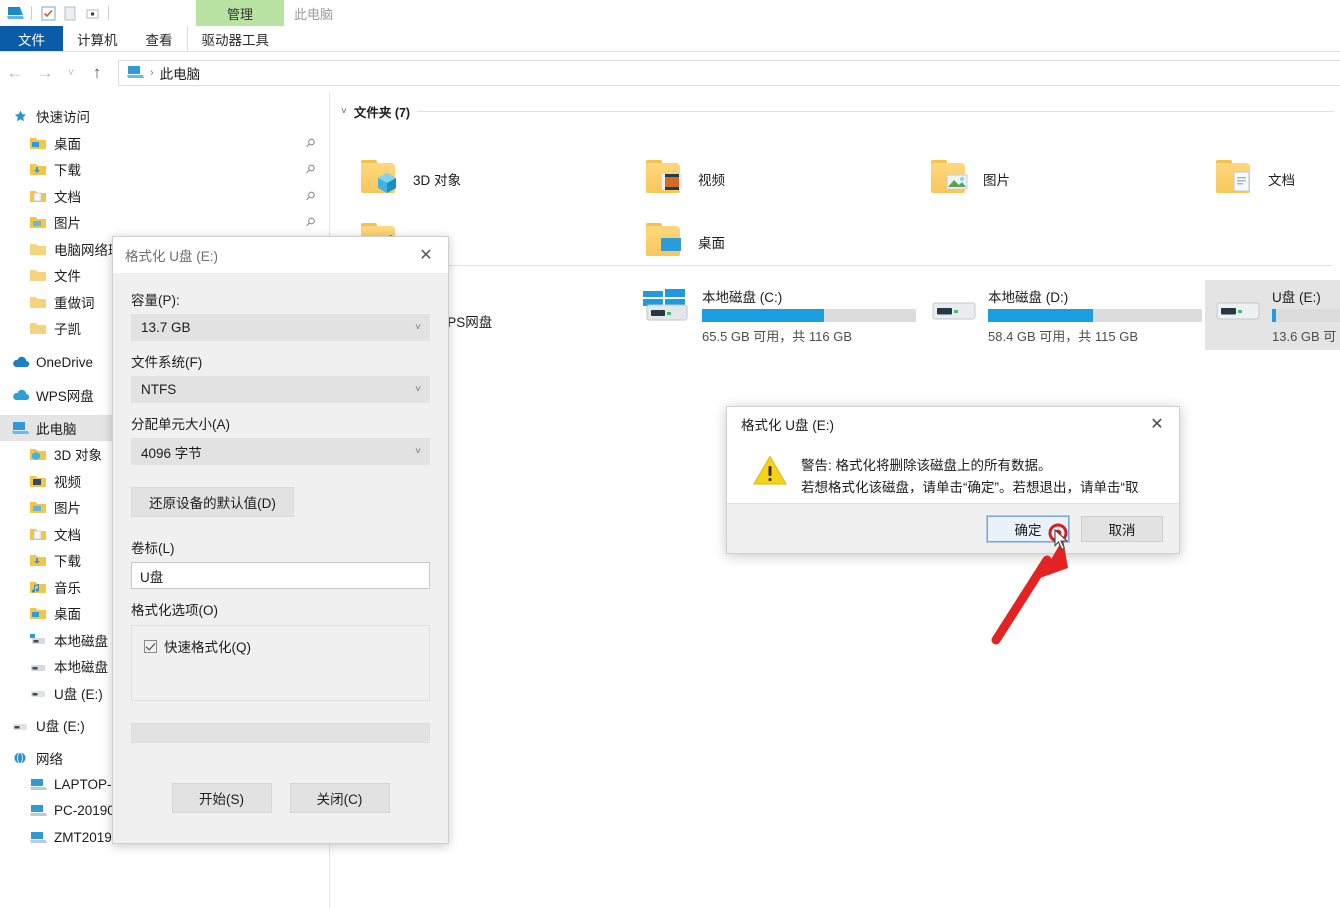 This screenshot has height=908, width=1340. I want to click on onedrive-icon, so click(20, 363).